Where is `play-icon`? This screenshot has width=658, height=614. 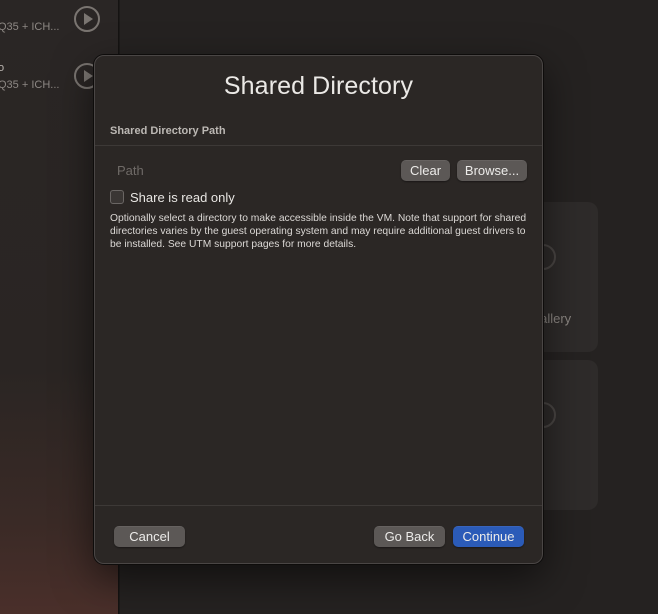
play-icon is located at coordinates (87, 19).